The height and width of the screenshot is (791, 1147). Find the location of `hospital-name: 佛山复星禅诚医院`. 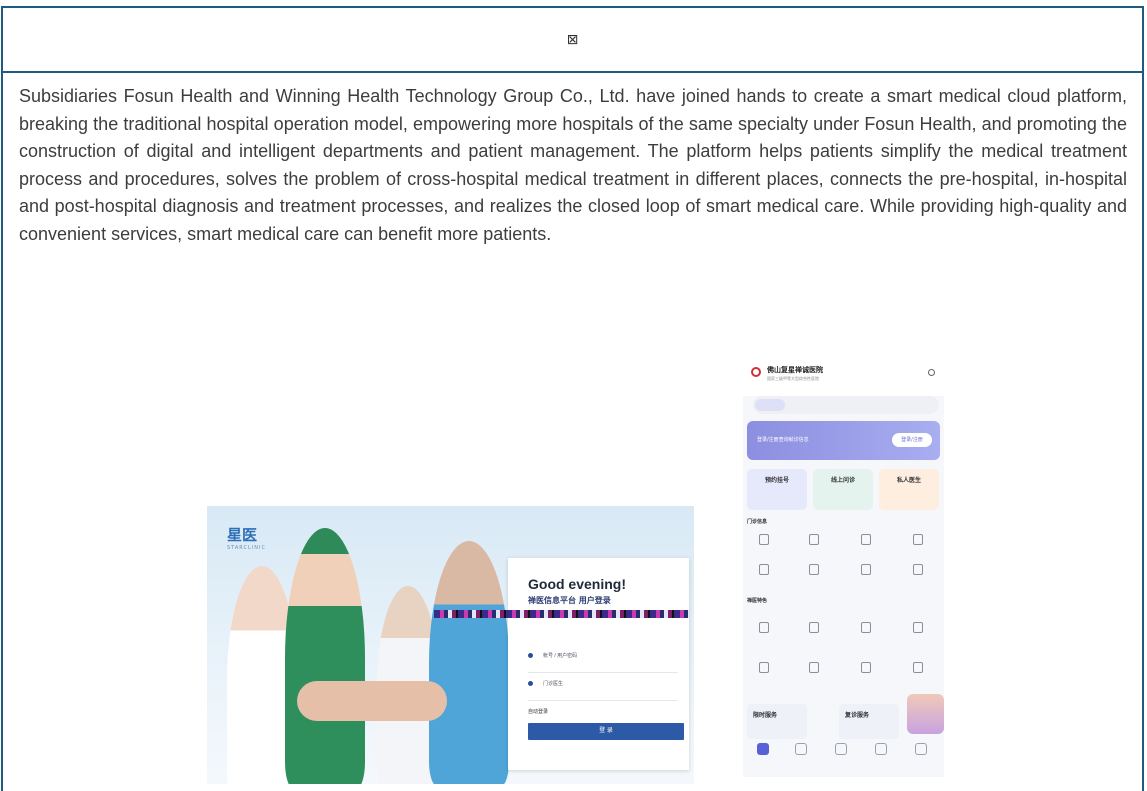

hospital-name: 佛山复星禅诚医院 is located at coordinates (795, 370).